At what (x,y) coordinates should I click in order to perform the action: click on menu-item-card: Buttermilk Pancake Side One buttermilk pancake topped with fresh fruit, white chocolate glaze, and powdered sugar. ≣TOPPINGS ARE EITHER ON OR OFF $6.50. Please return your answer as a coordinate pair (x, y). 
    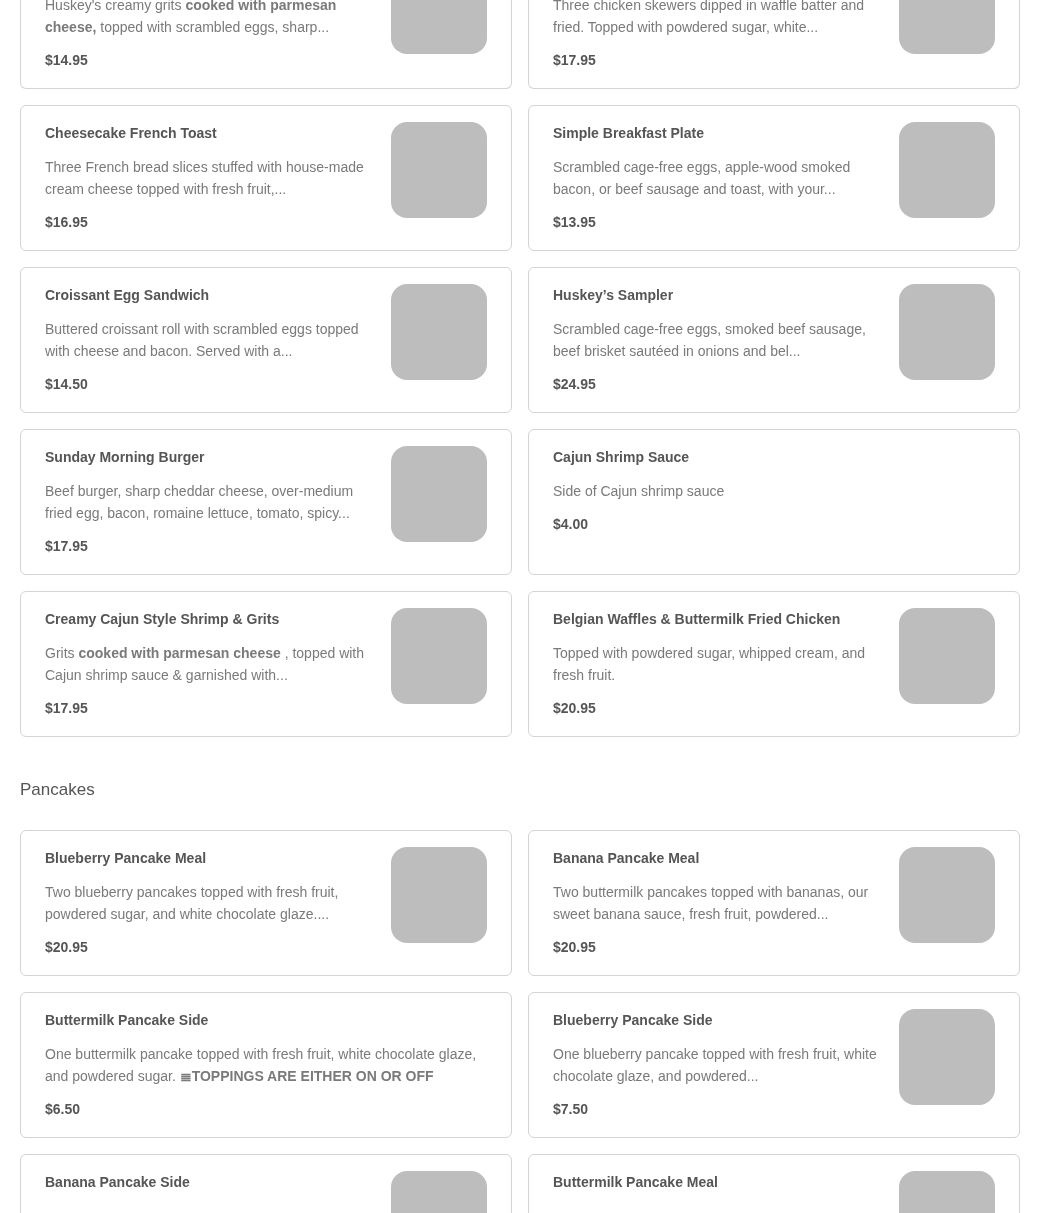
    Looking at the image, I should click on (266, 1065).